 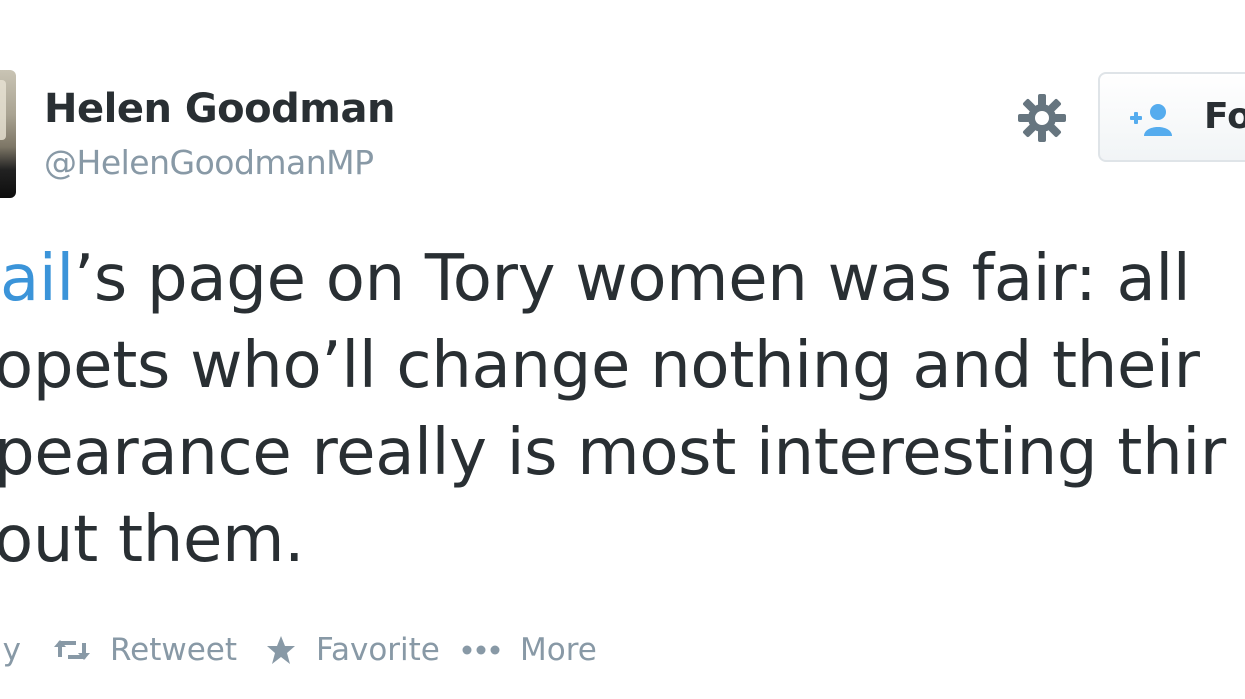 What do you see at coordinates (558, 650) in the screenshot?
I see `more-label: More` at bounding box center [558, 650].